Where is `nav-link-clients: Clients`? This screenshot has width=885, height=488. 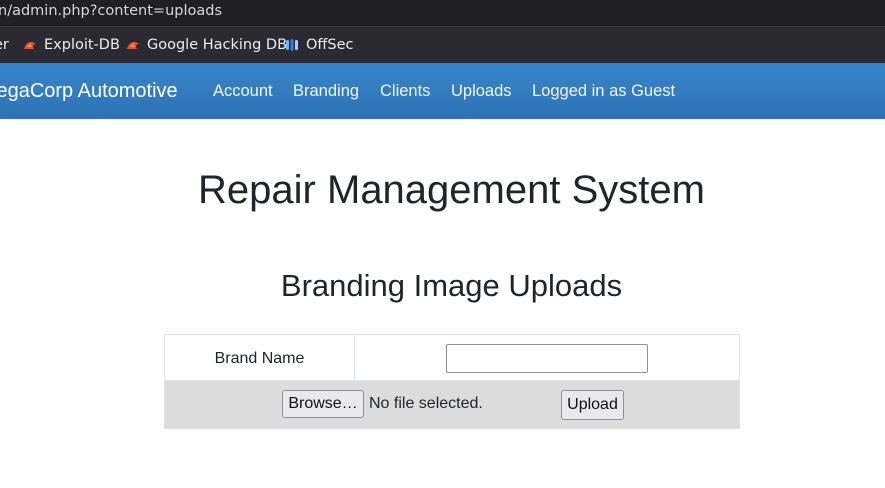 nav-link-clients: Clients is located at coordinates (405, 91).